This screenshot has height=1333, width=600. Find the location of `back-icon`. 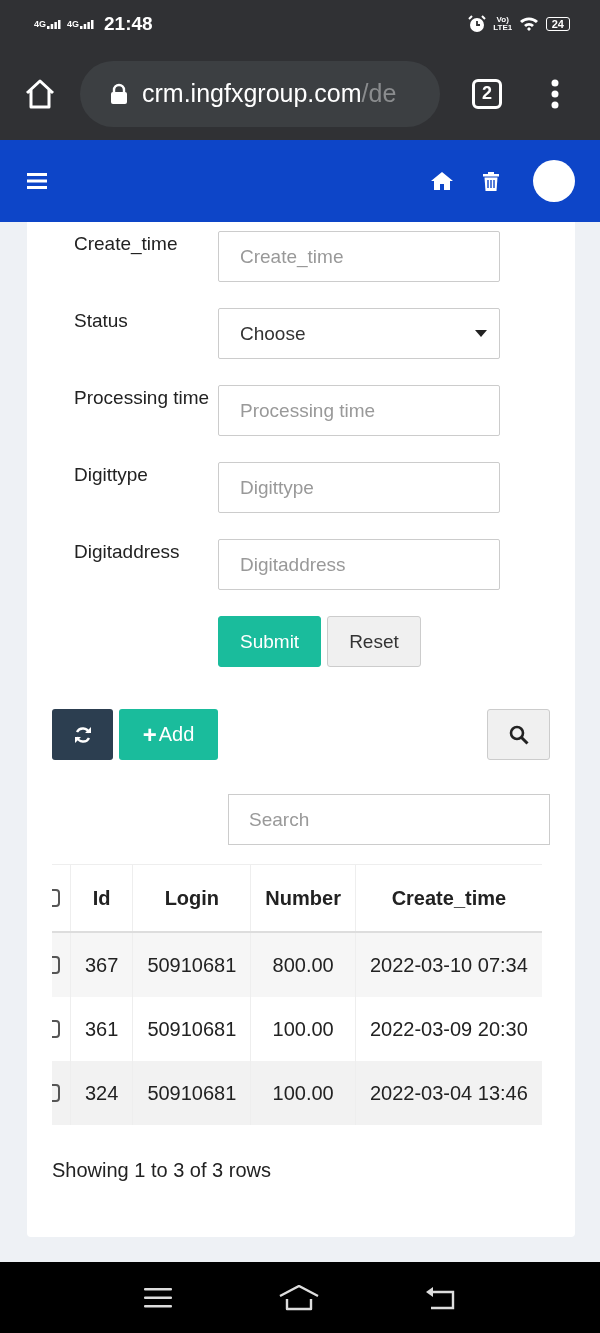

back-icon is located at coordinates (441, 1297).